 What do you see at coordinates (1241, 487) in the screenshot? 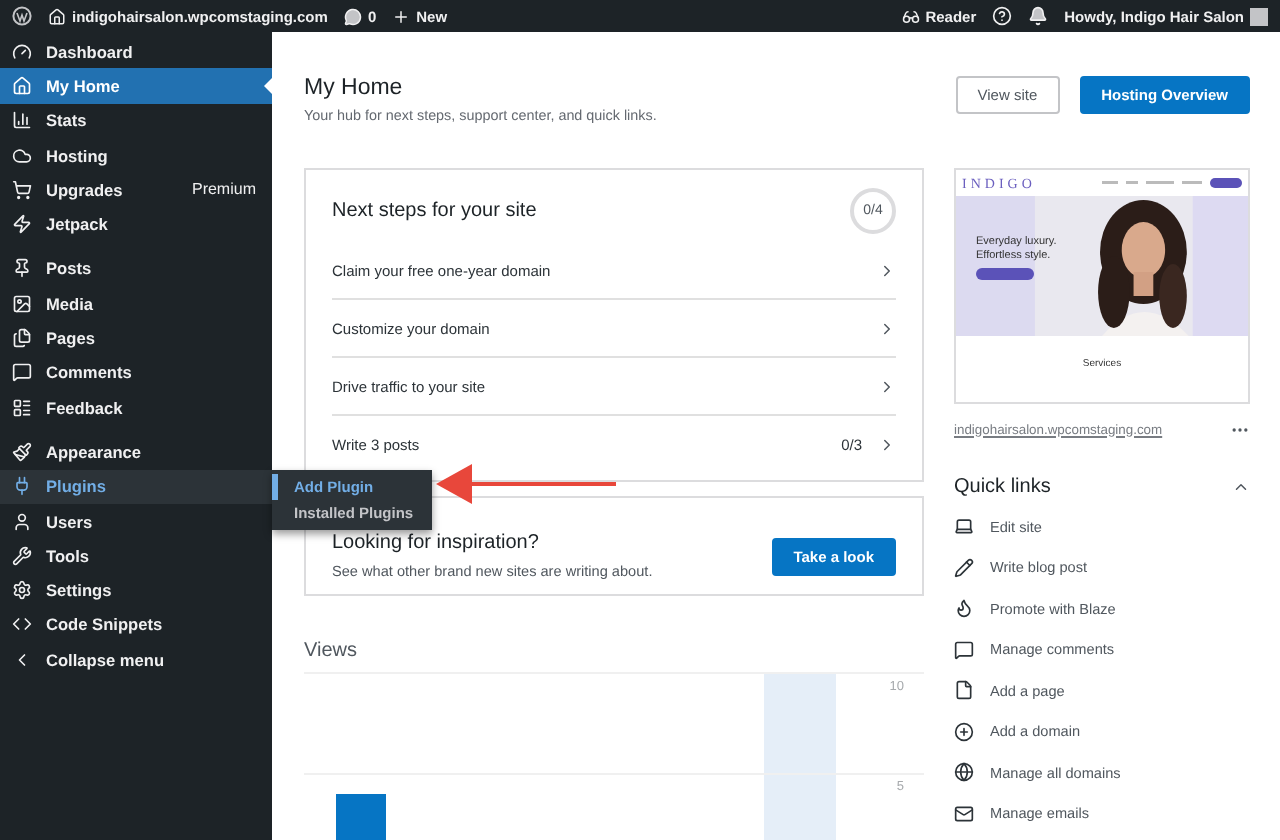
I see `chevron-up-icon` at bounding box center [1241, 487].